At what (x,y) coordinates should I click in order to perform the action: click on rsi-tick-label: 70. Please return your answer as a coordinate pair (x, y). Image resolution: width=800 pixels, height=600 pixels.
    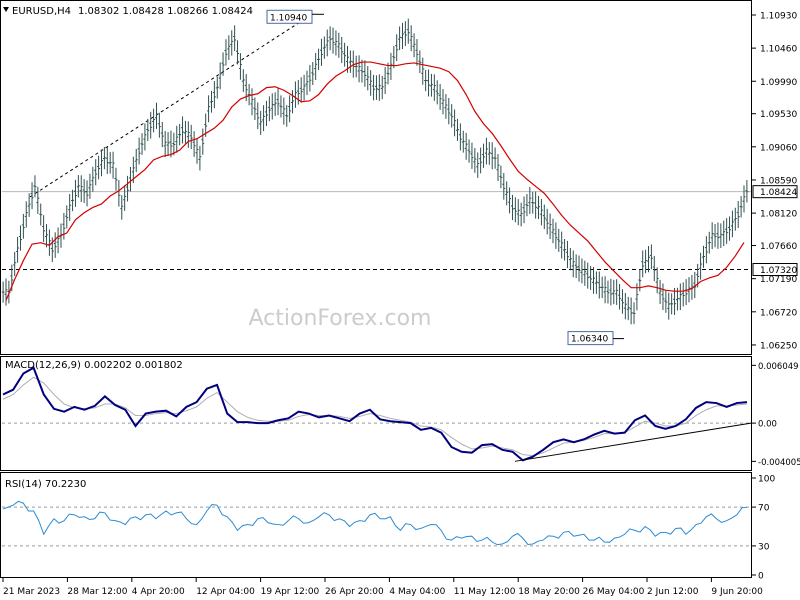
    Looking at the image, I should click on (764, 509).